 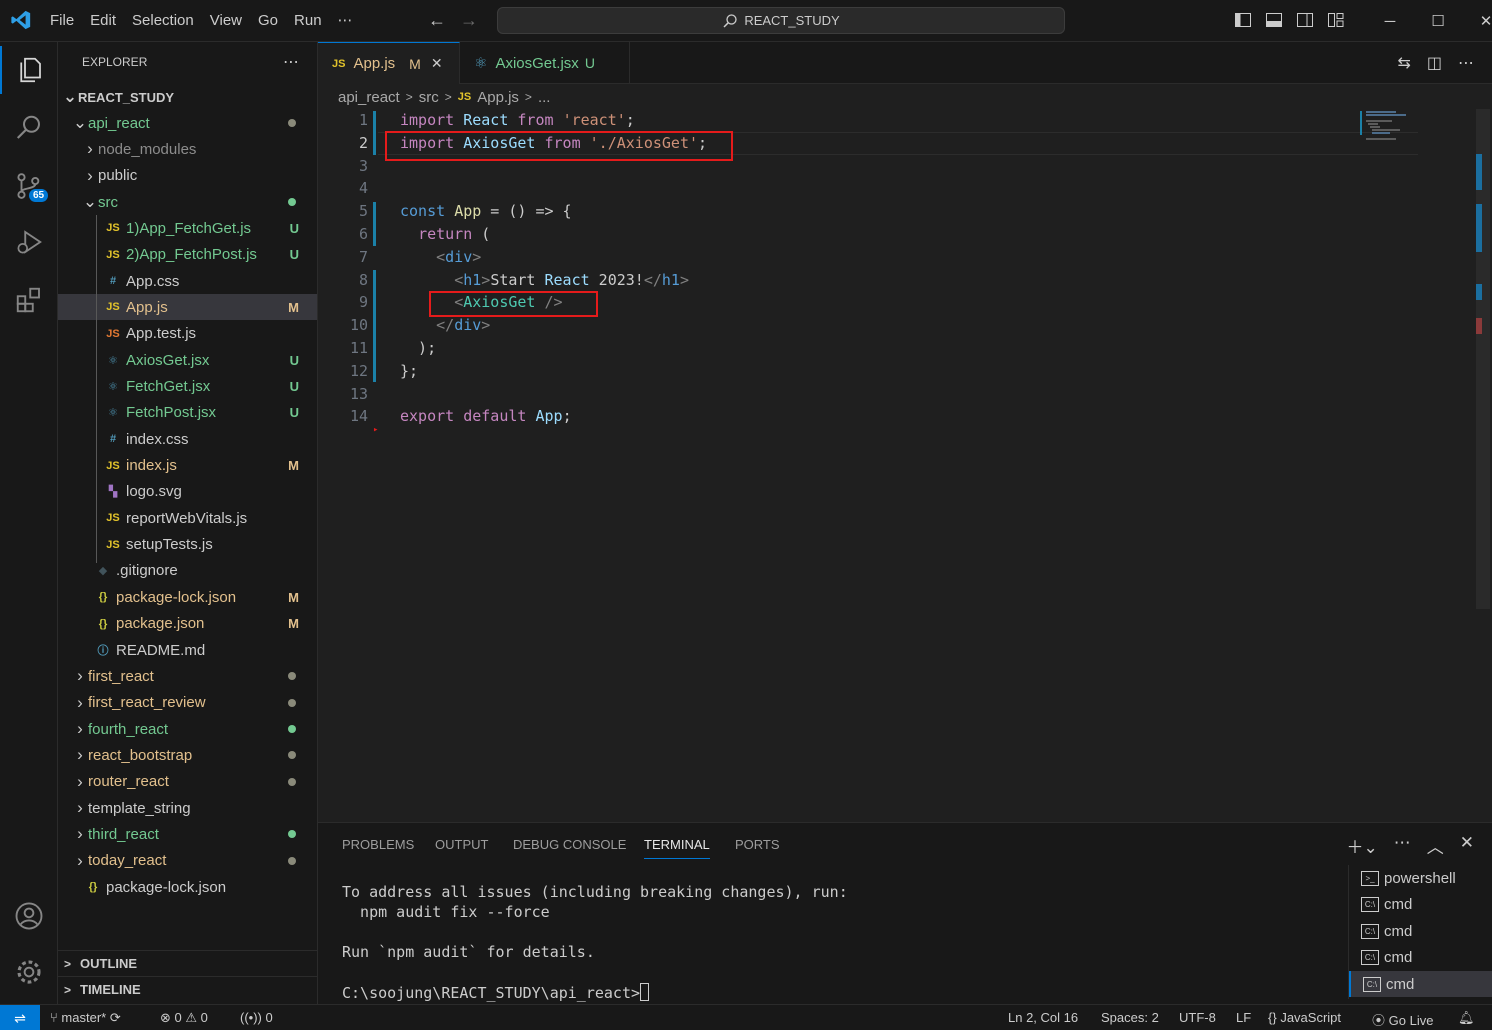 I want to click on tree-folder: › first_react, so click(x=187, y=676).